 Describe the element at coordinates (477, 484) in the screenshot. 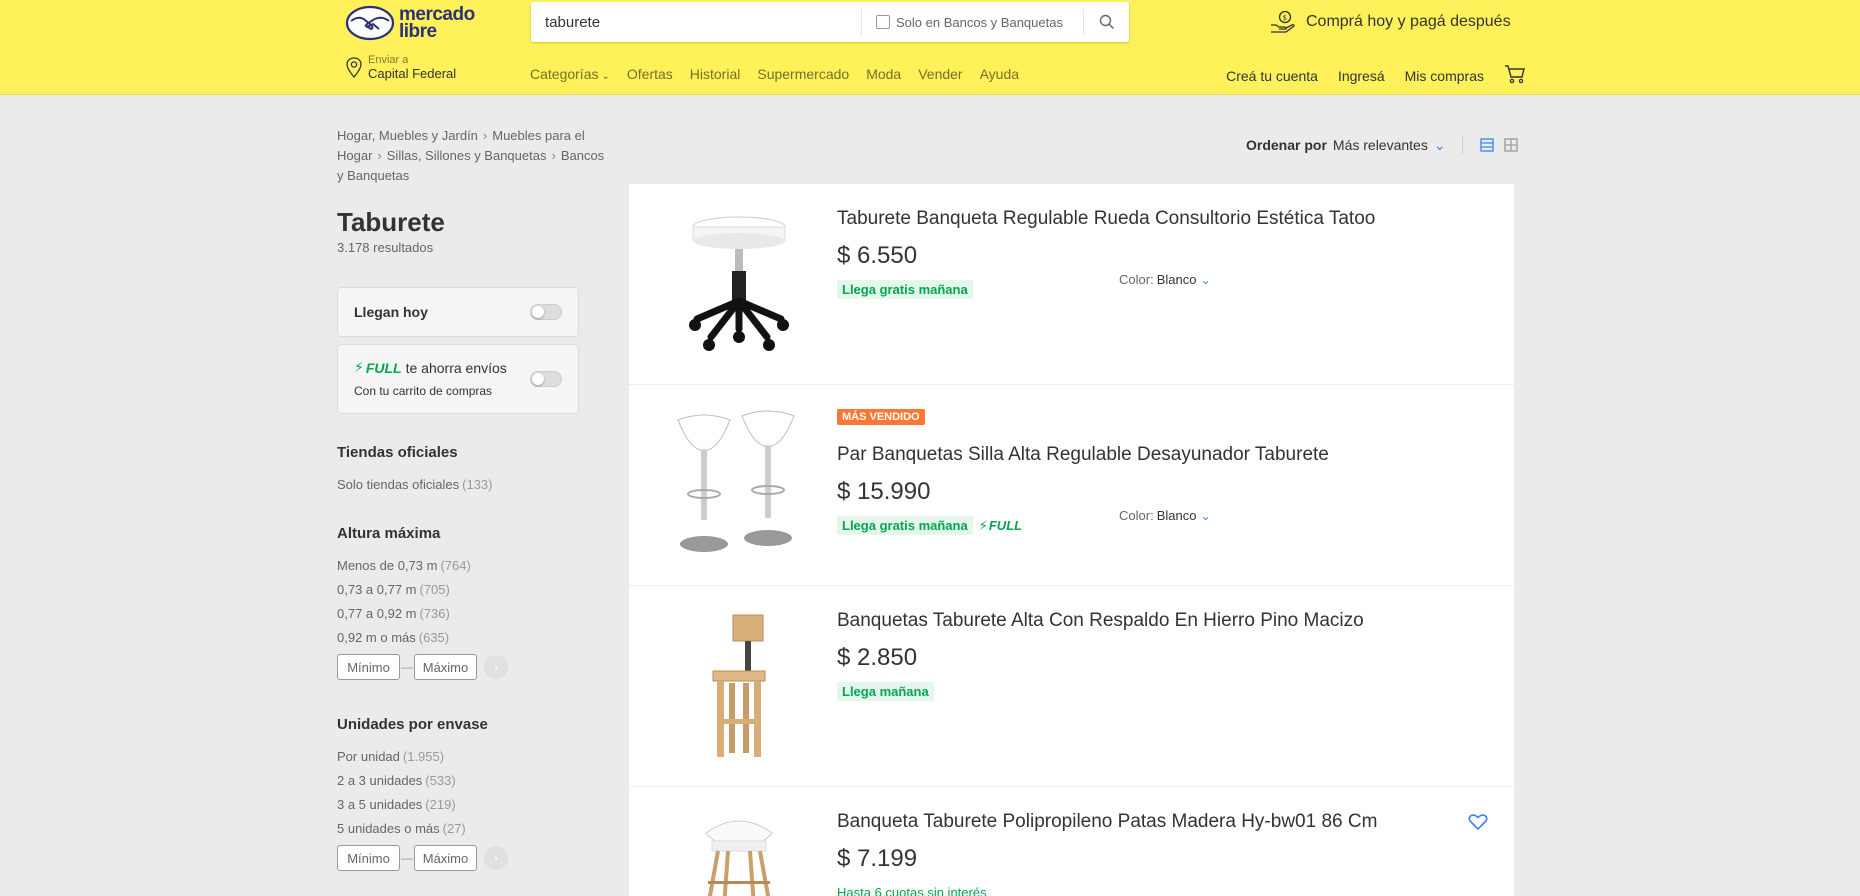

I see `filter-option-count: (133)` at that location.